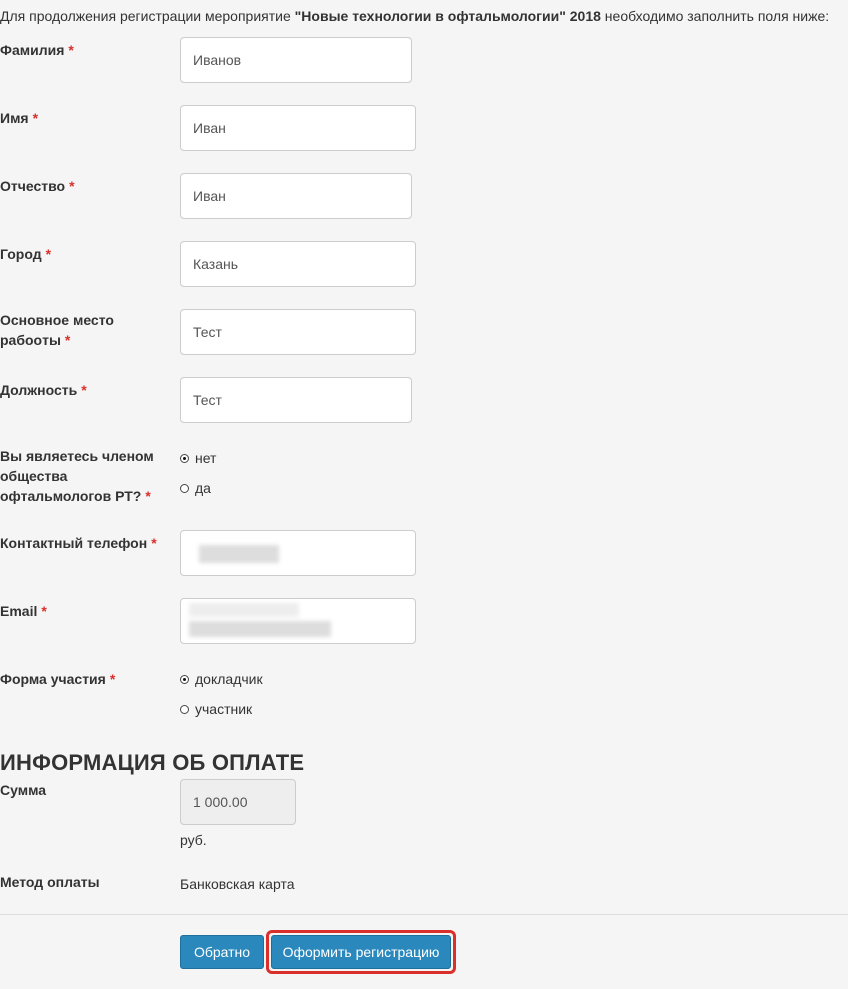 The width and height of the screenshot is (848, 989). Describe the element at coordinates (260, 629) in the screenshot. I see `redacted-email` at that location.